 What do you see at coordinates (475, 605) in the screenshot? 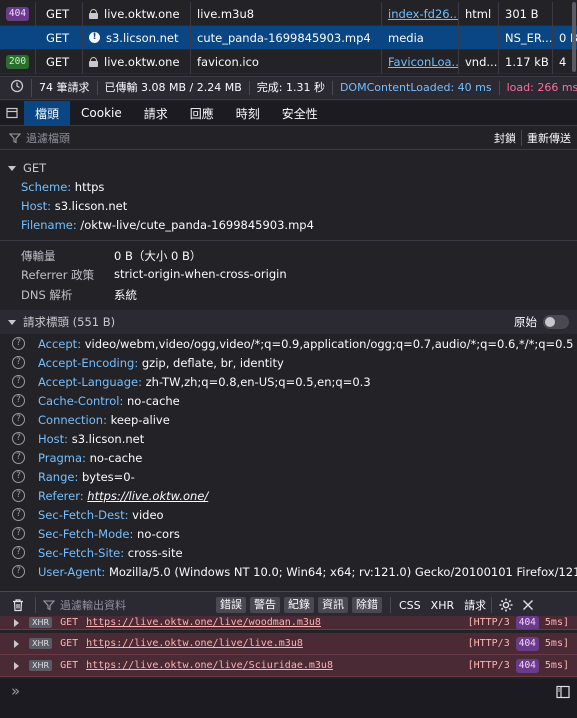
I see `filter-requests-button: 請求` at bounding box center [475, 605].